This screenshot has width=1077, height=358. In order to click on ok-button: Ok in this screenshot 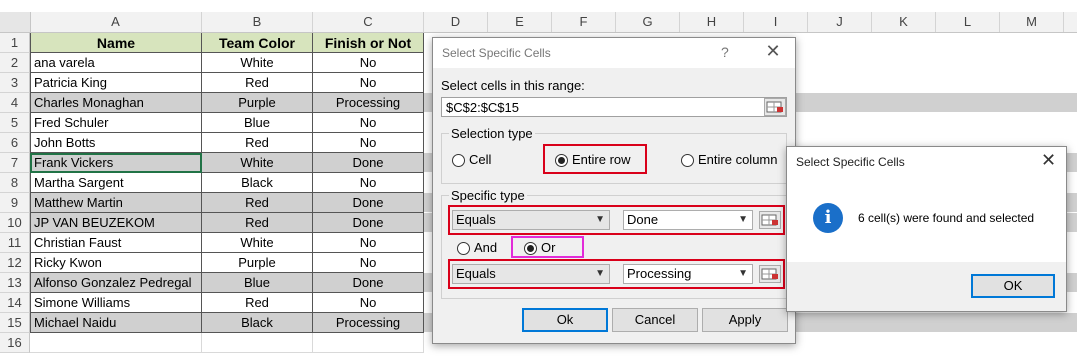, I will do `click(565, 320)`.